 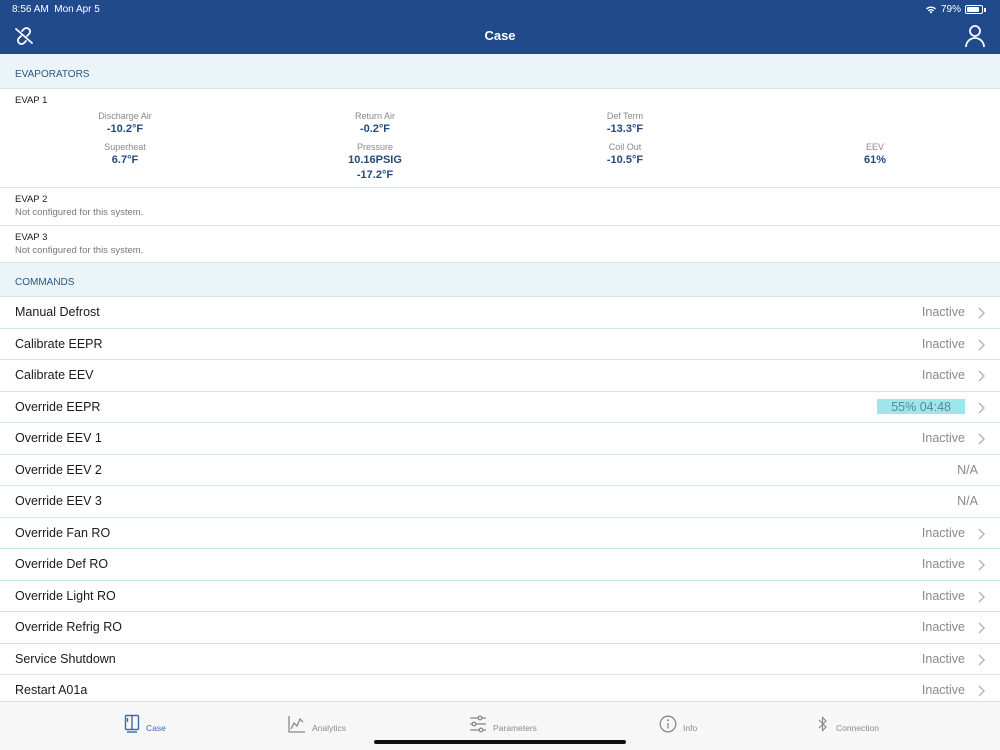 I want to click on tab-case: Case, so click(x=145, y=724).